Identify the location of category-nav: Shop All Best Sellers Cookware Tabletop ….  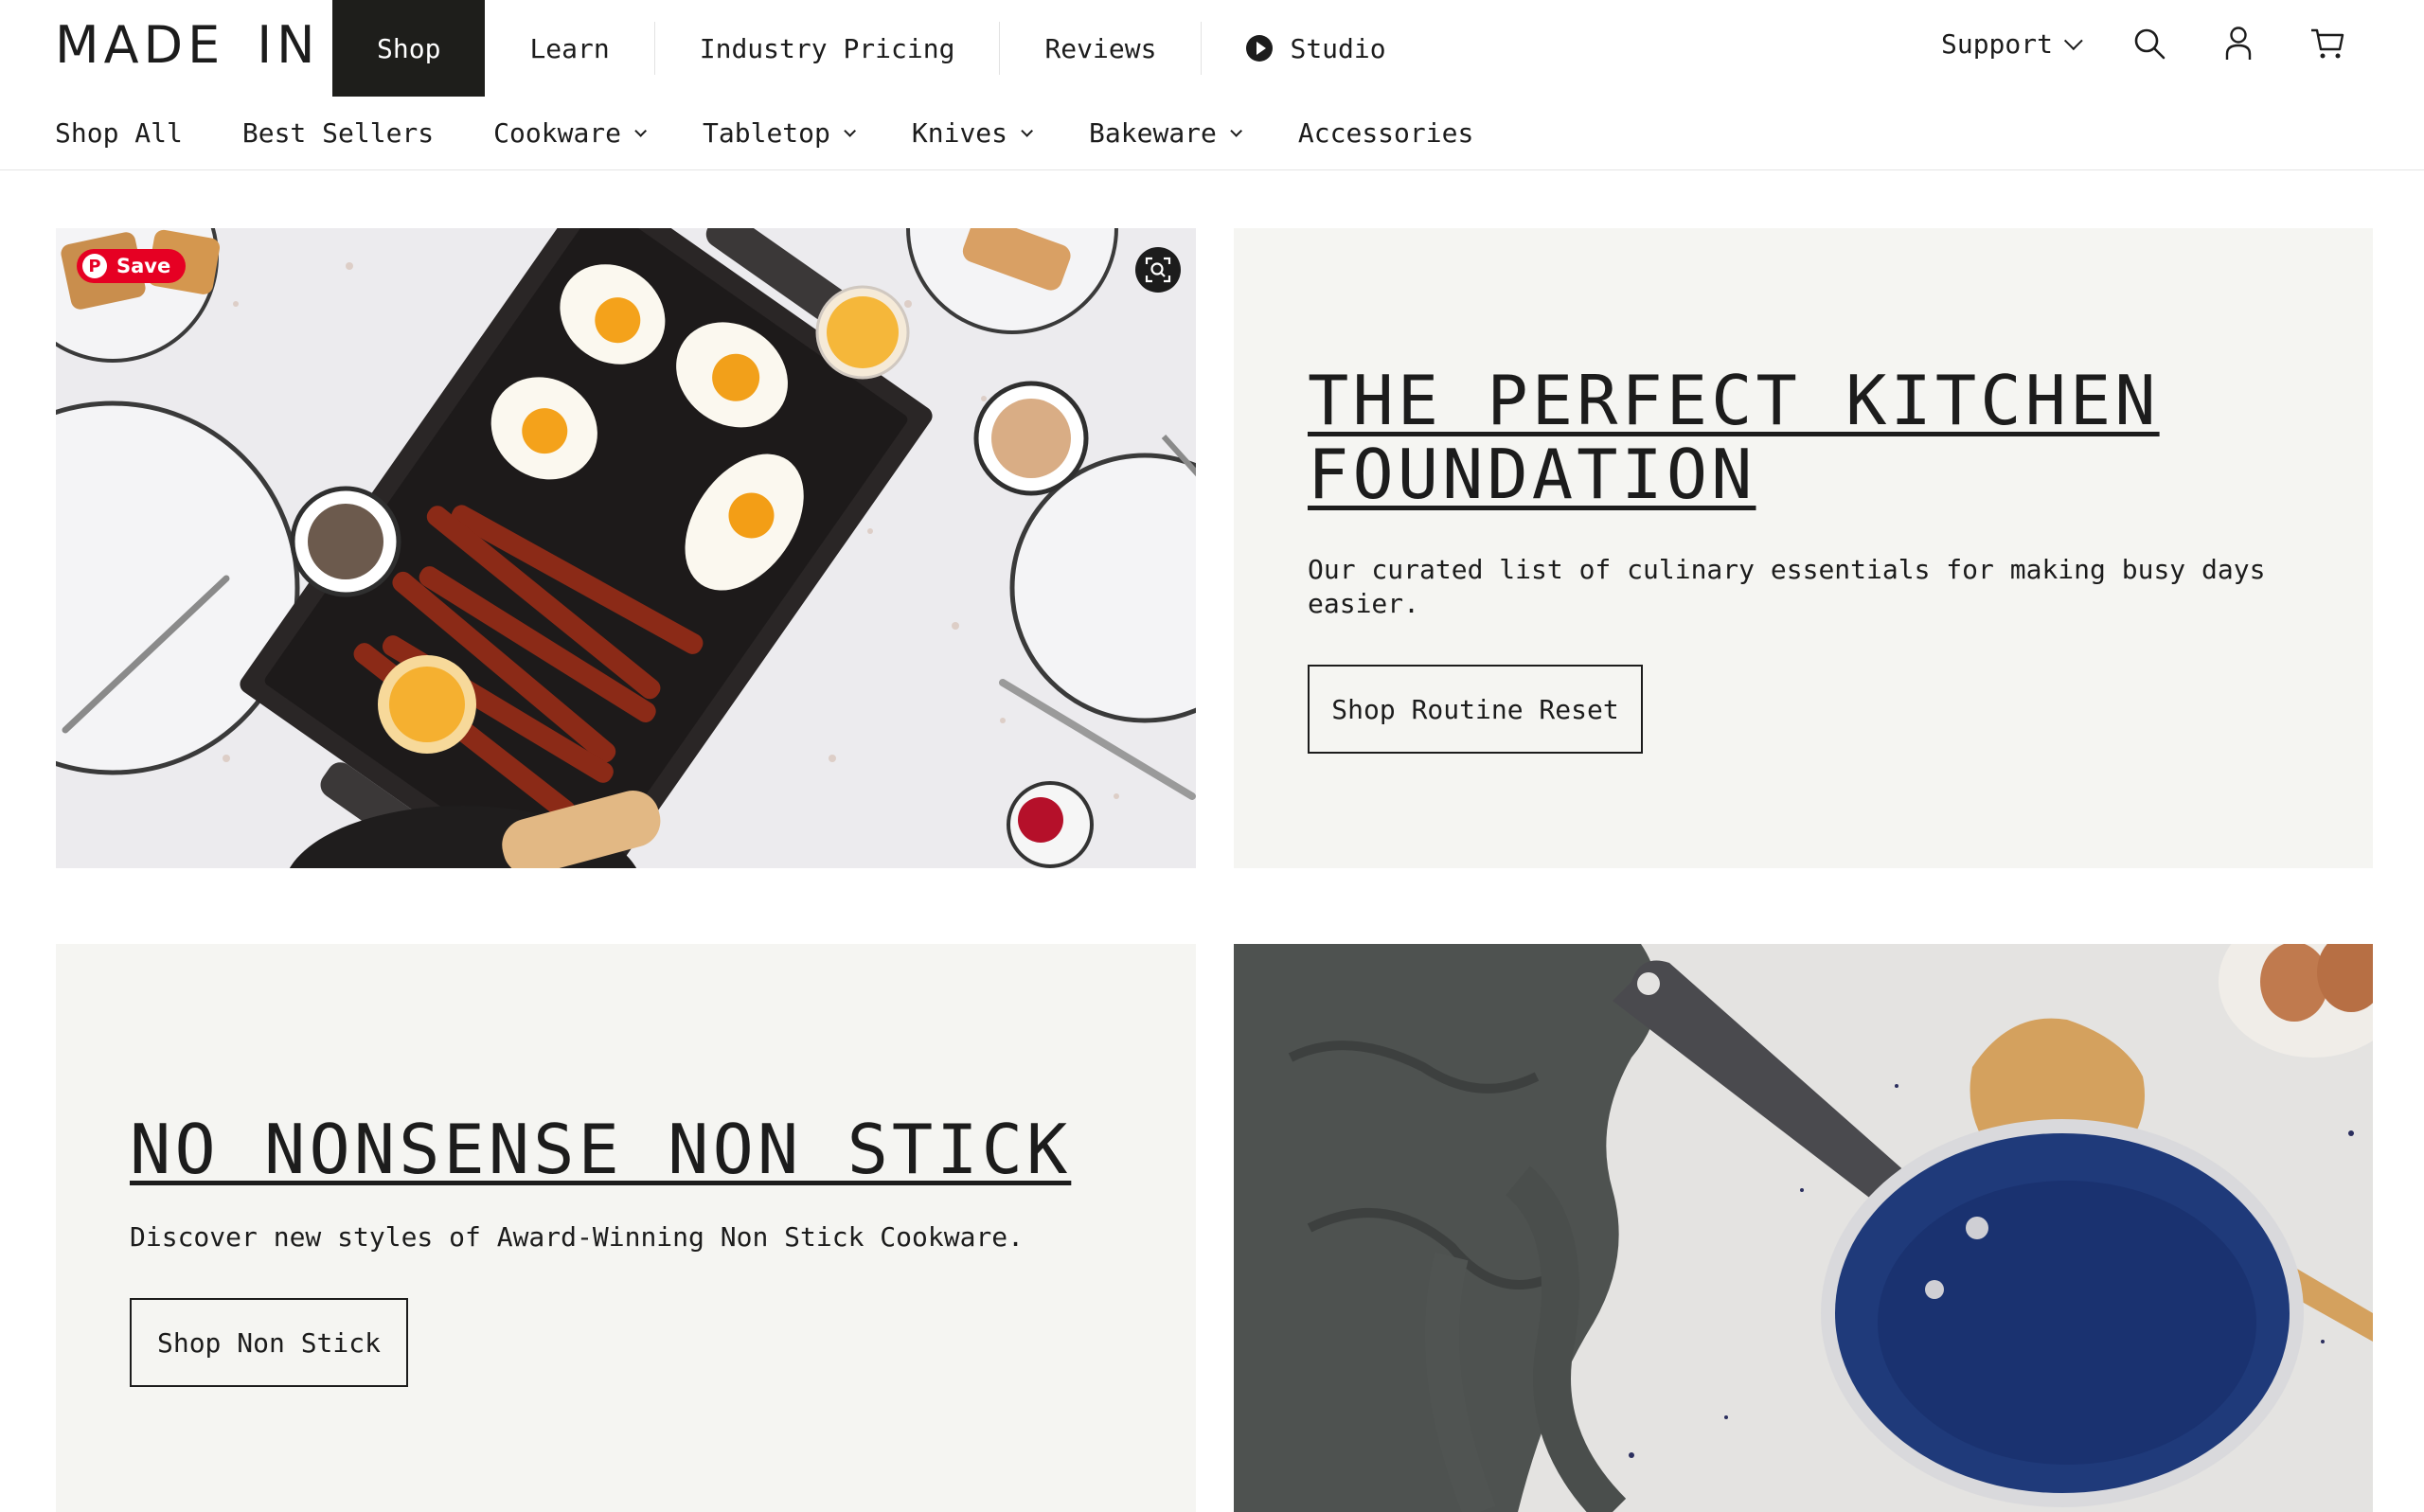
(1212, 133).